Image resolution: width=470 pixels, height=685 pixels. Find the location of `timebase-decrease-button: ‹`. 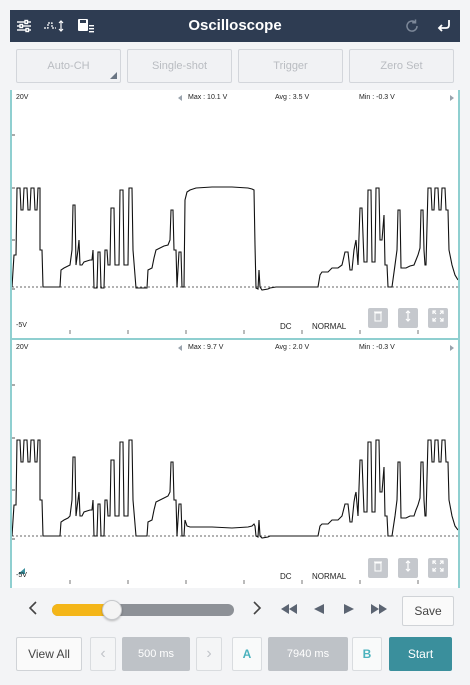

timebase-decrease-button: ‹ is located at coordinates (103, 654).